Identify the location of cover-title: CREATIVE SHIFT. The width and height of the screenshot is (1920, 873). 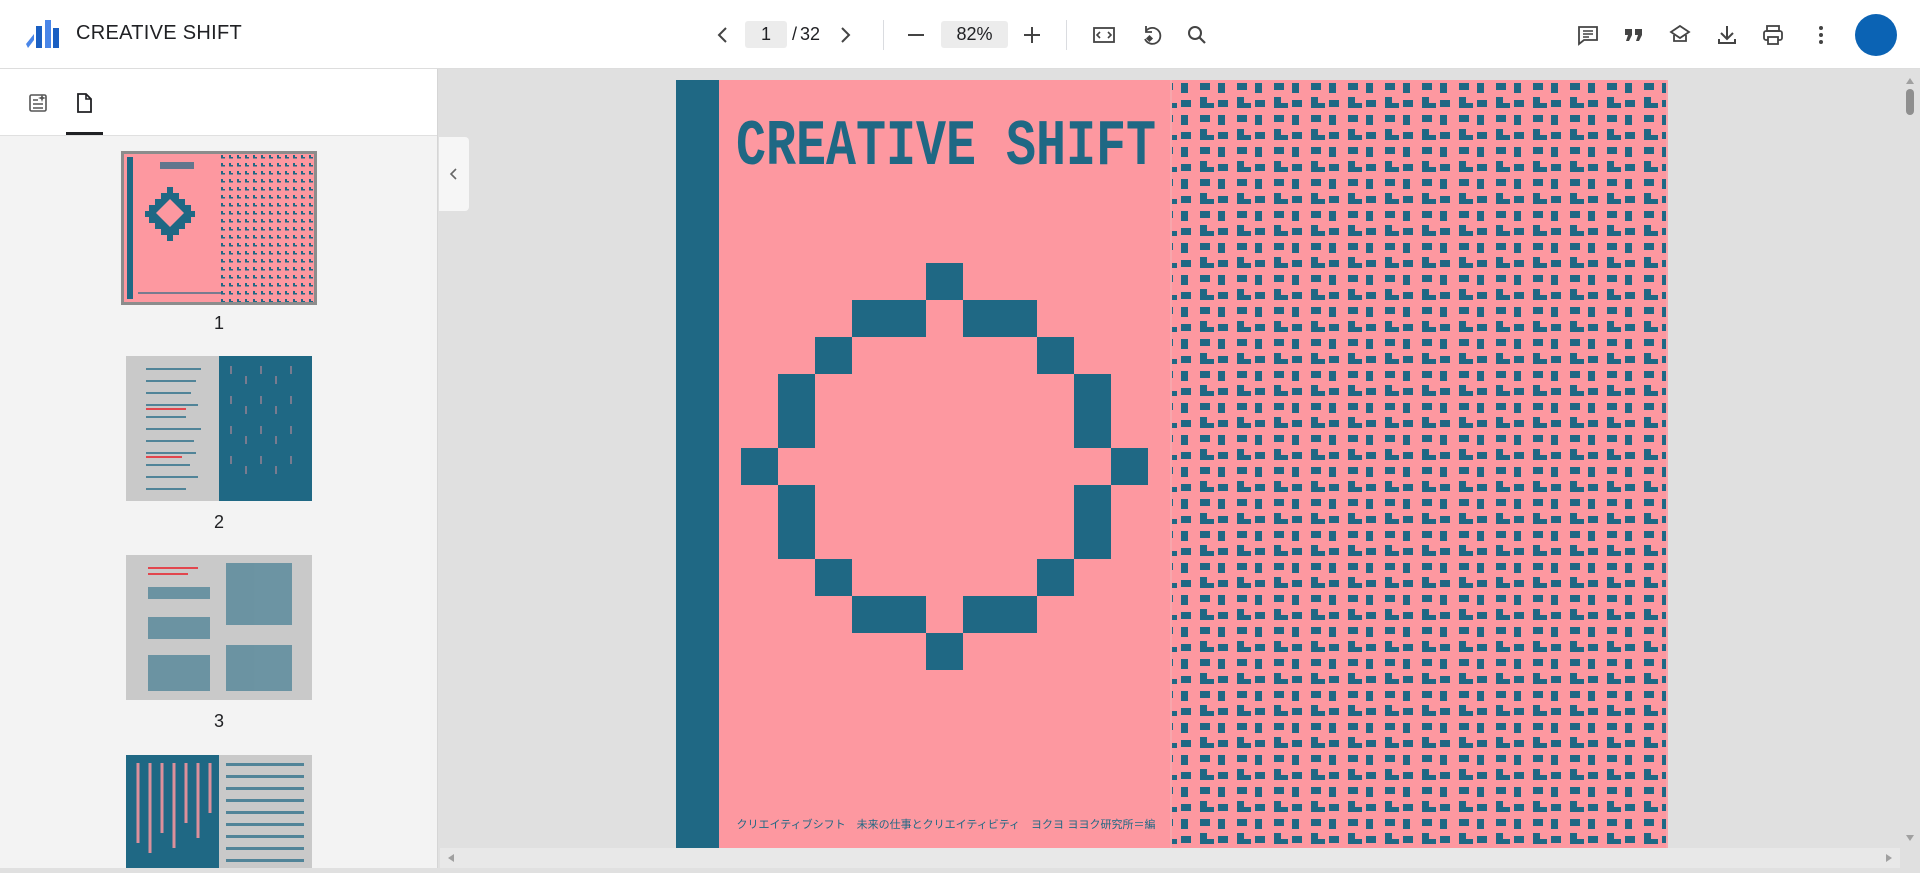
(946, 147).